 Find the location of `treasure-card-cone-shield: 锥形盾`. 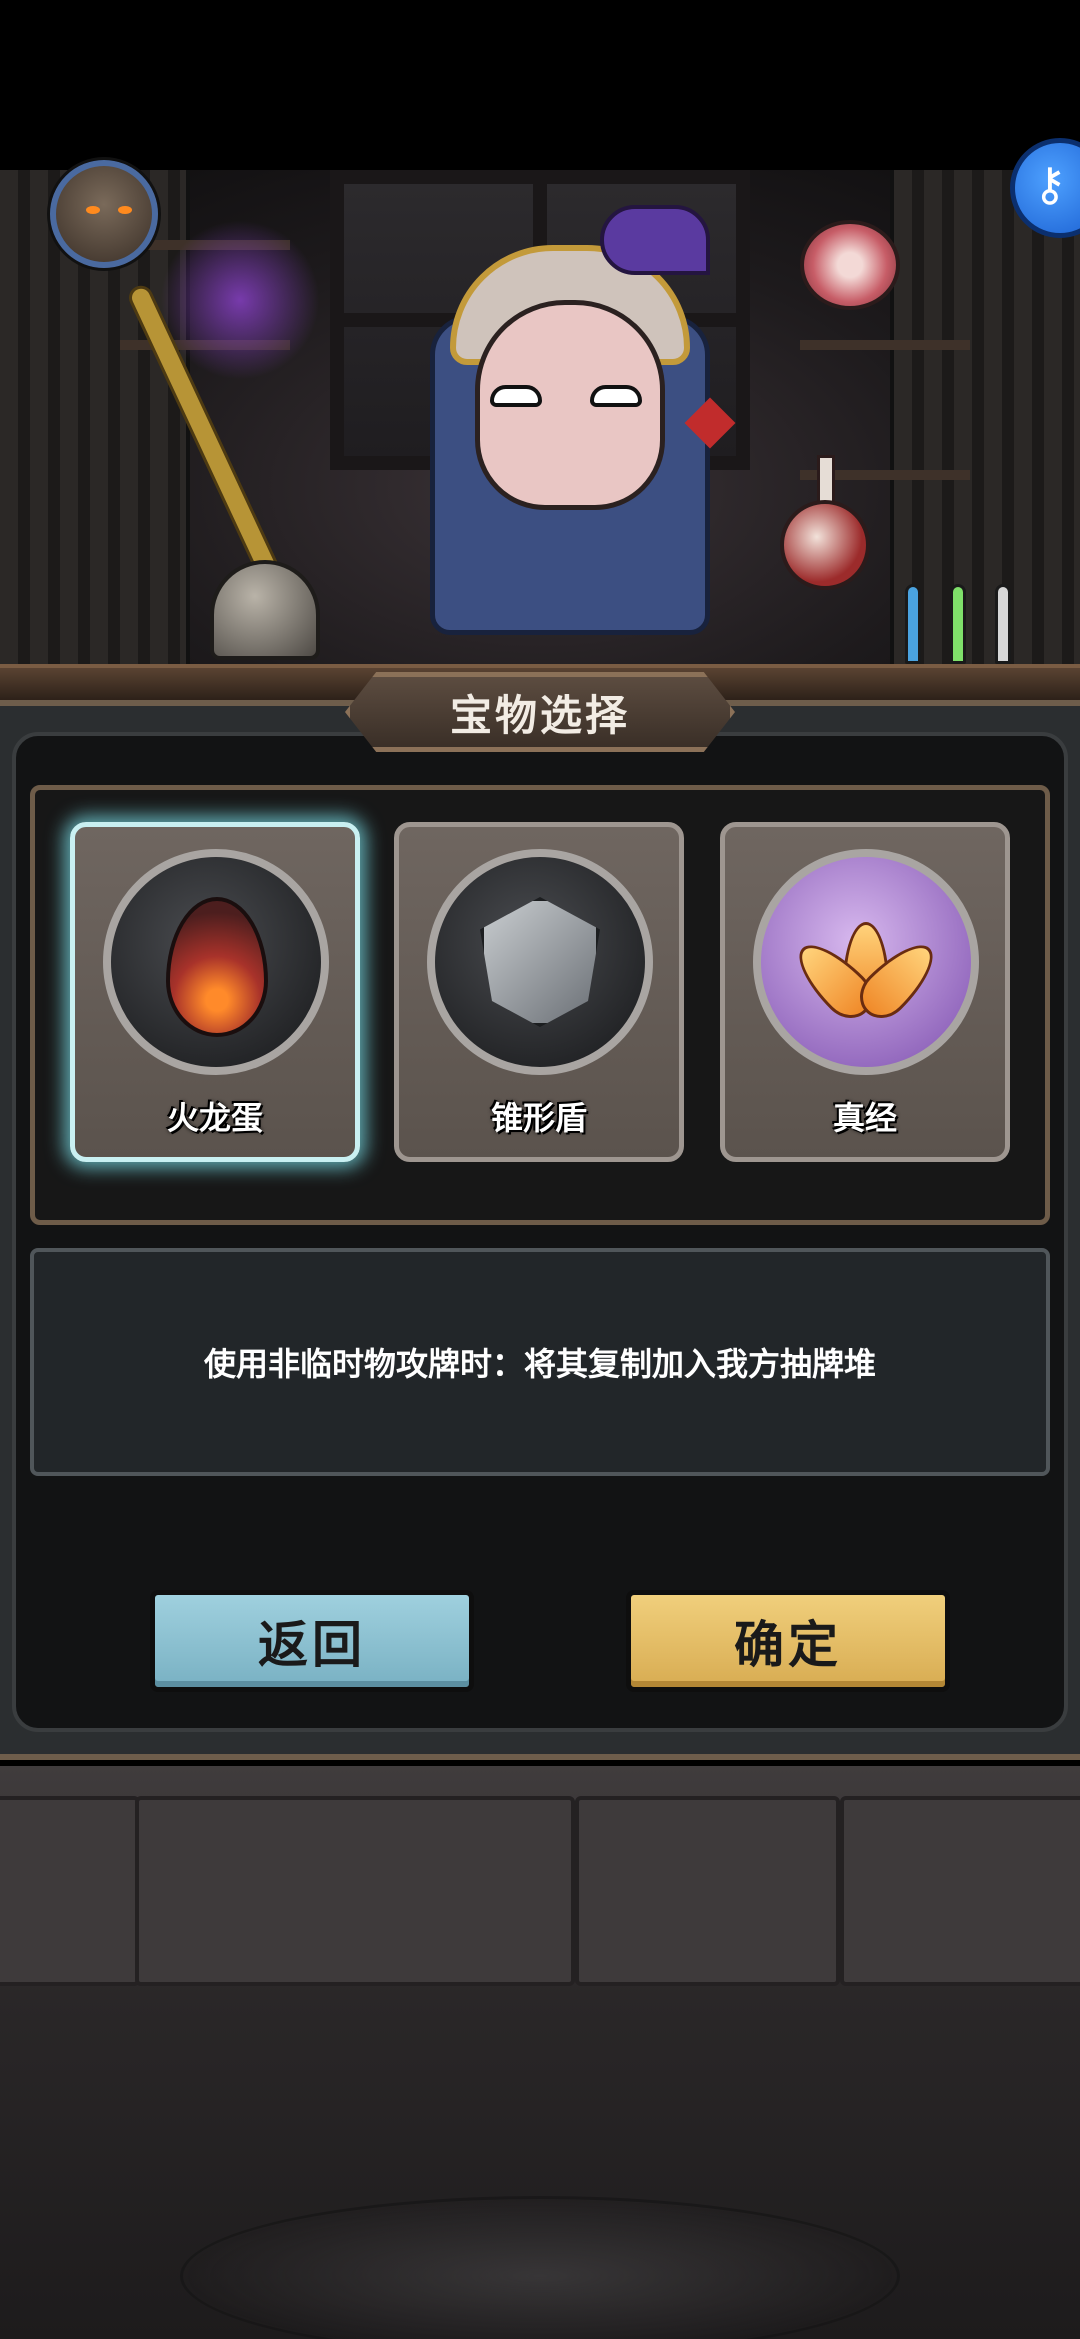

treasure-card-cone-shield: 锥形盾 is located at coordinates (539, 992).